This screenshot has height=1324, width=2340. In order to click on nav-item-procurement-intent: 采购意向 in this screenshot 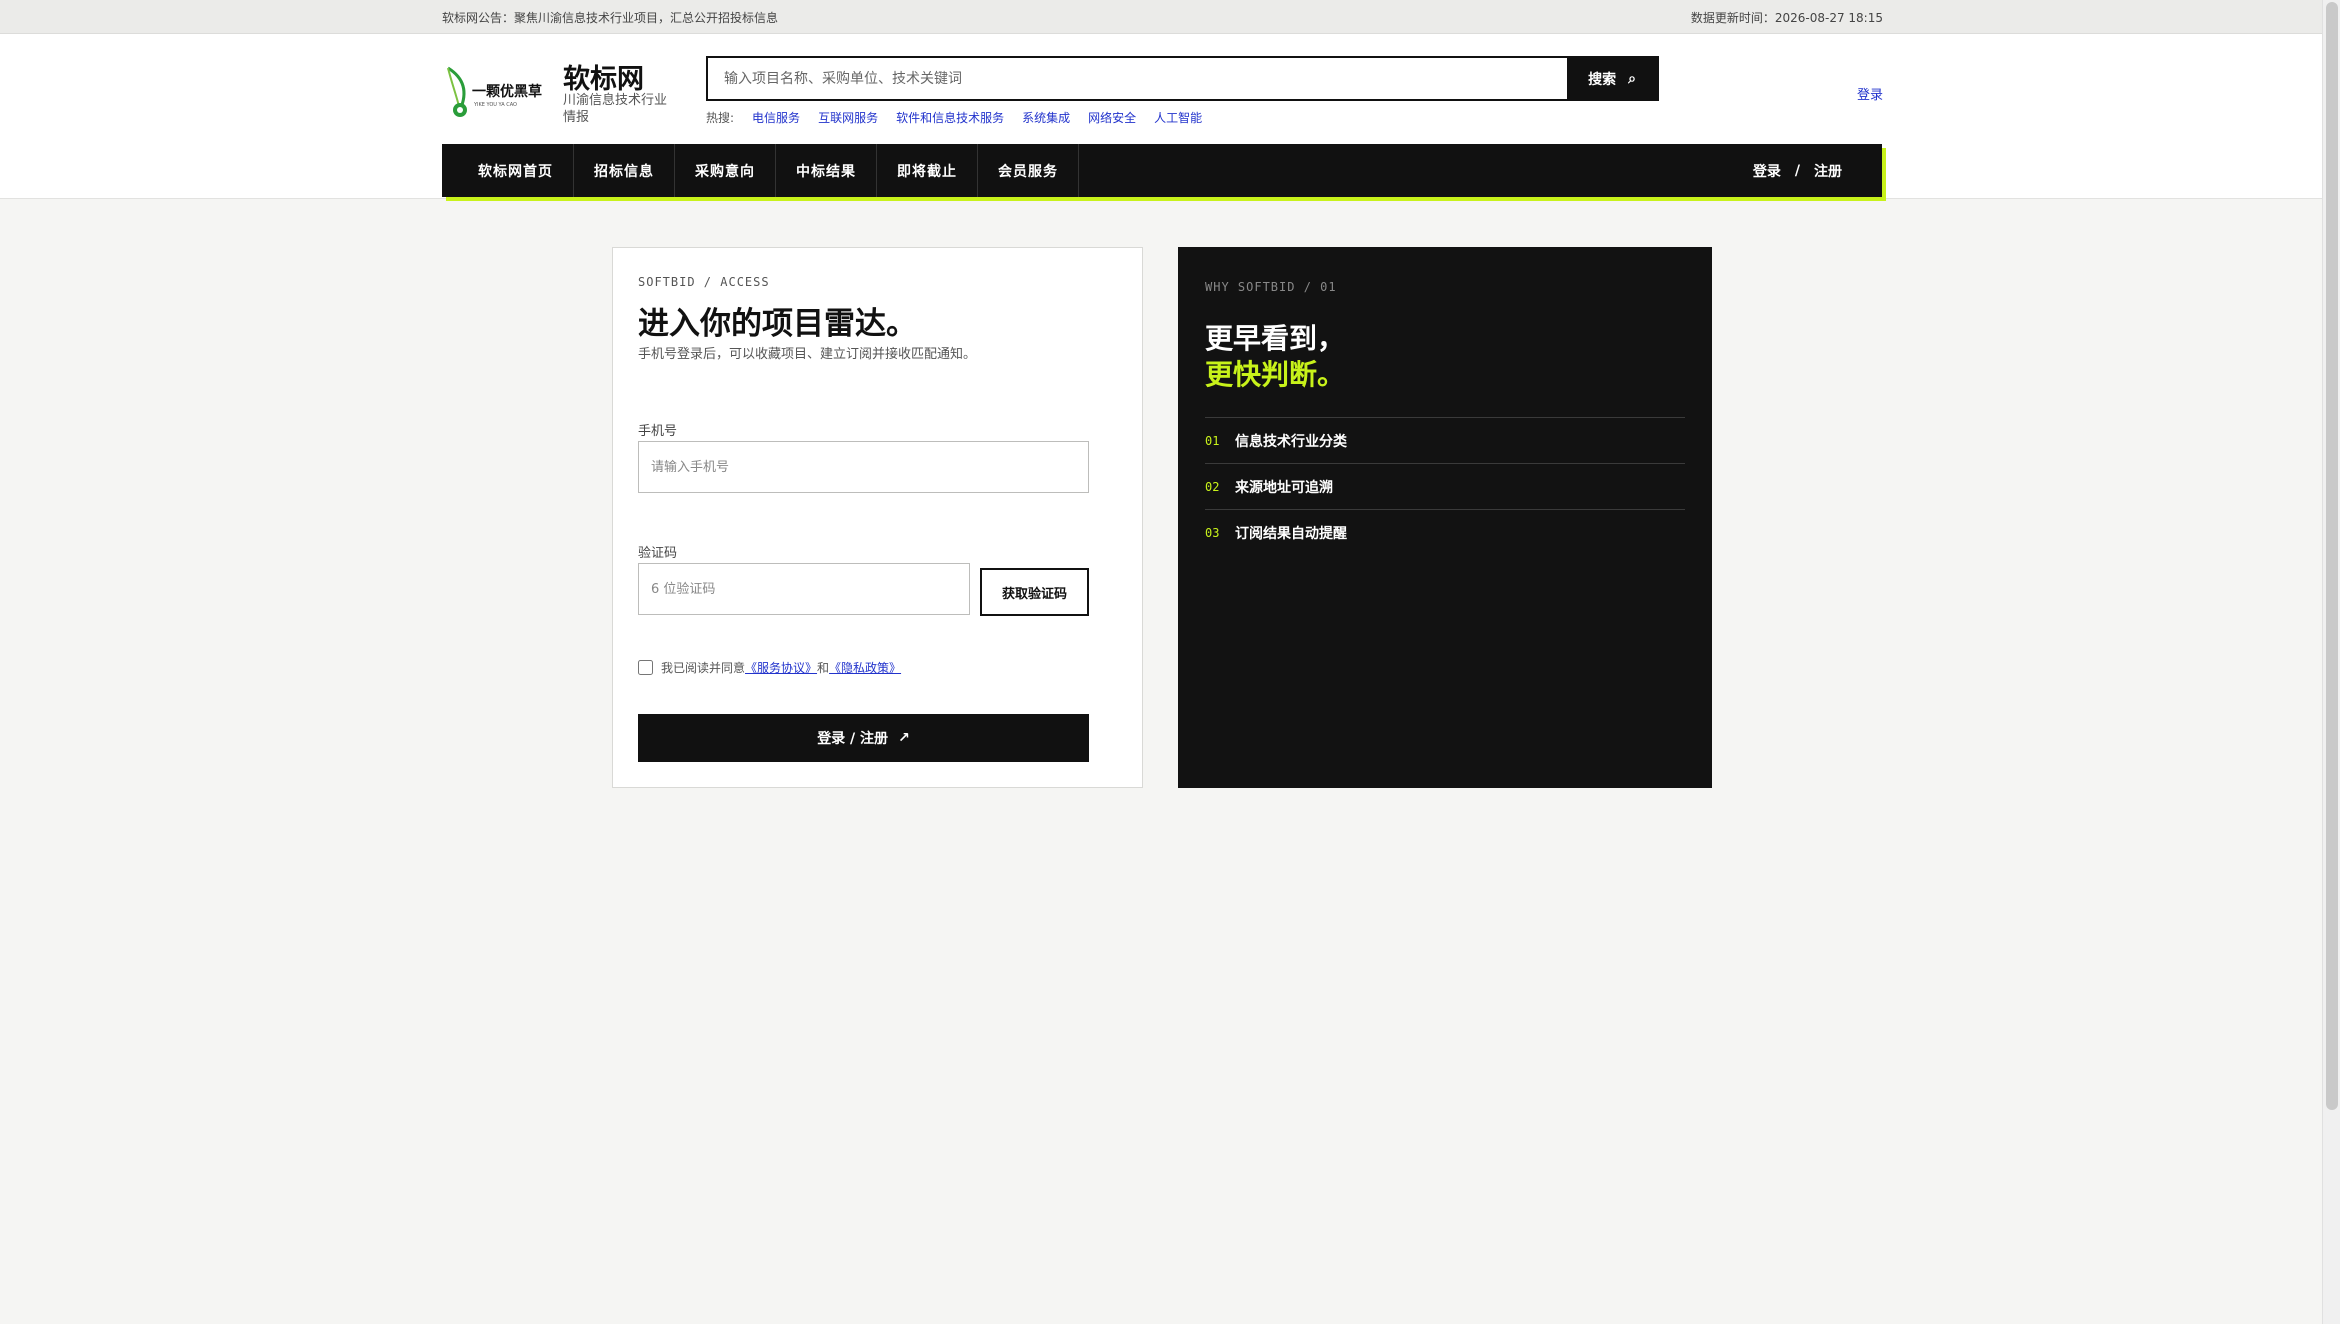, I will do `click(725, 170)`.